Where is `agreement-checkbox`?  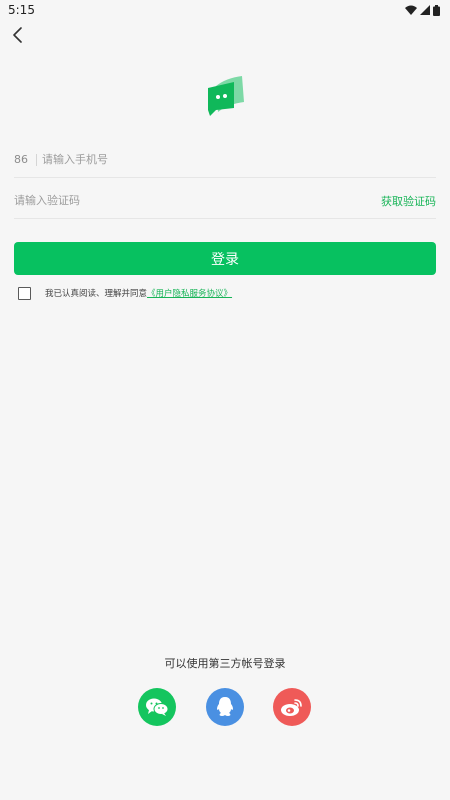 agreement-checkbox is located at coordinates (24, 293).